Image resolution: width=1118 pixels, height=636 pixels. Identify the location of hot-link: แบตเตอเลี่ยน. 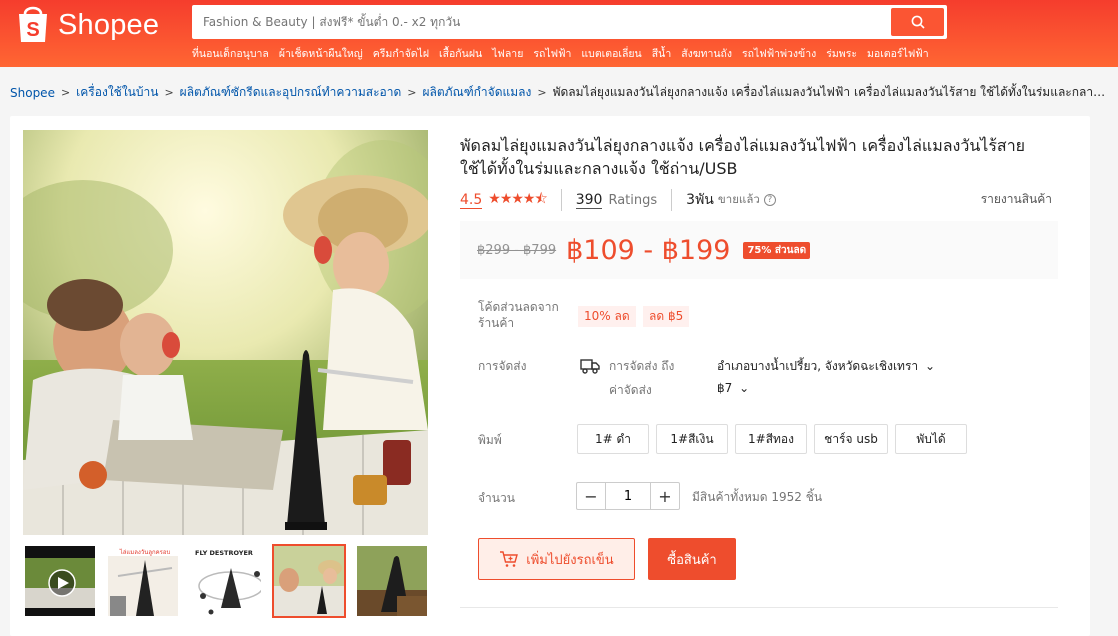
(611, 53).